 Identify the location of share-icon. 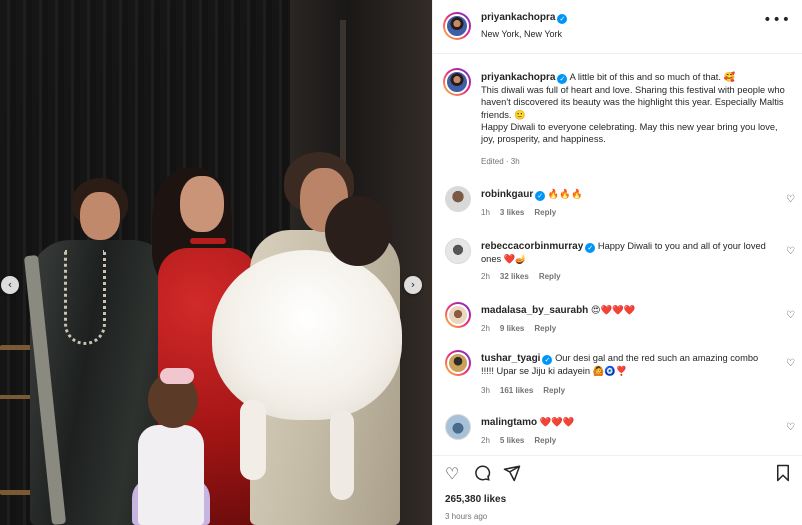
(512, 475).